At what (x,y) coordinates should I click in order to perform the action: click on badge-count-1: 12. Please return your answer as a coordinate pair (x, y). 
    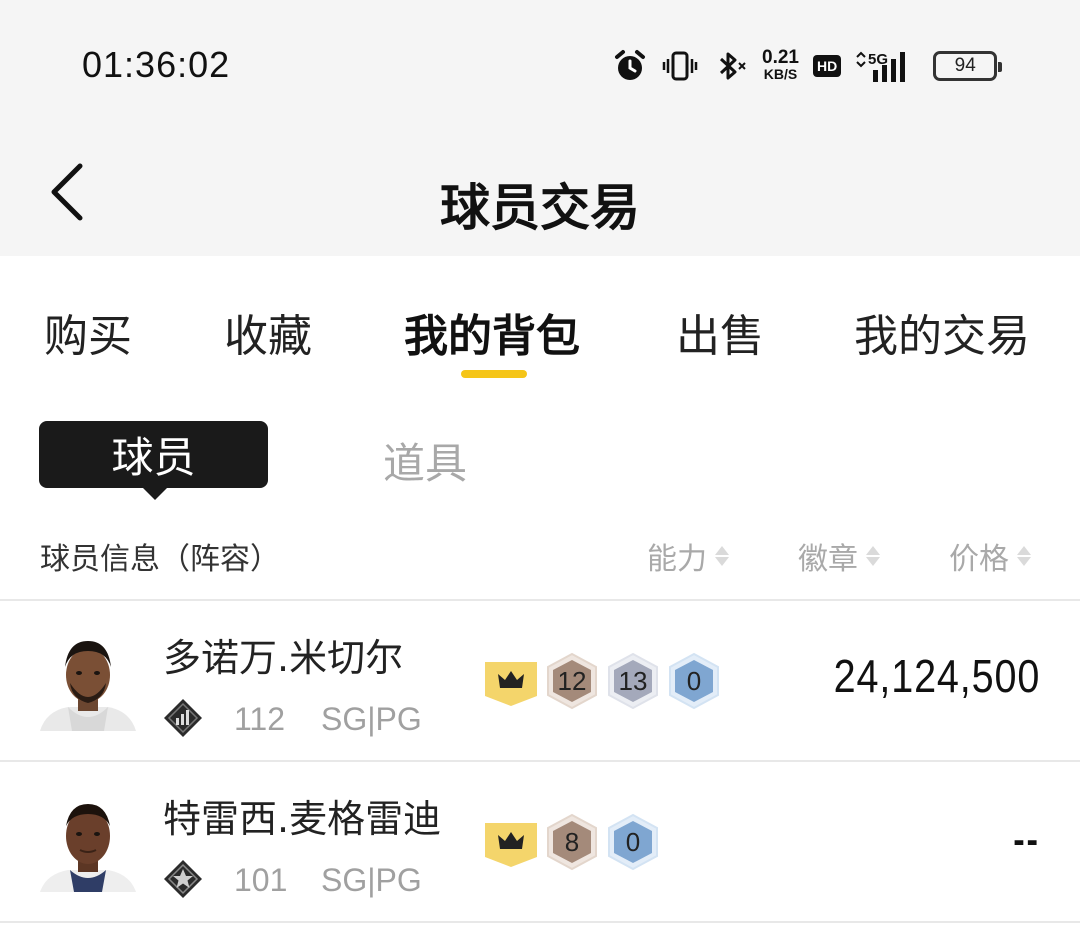
    Looking at the image, I should click on (572, 680).